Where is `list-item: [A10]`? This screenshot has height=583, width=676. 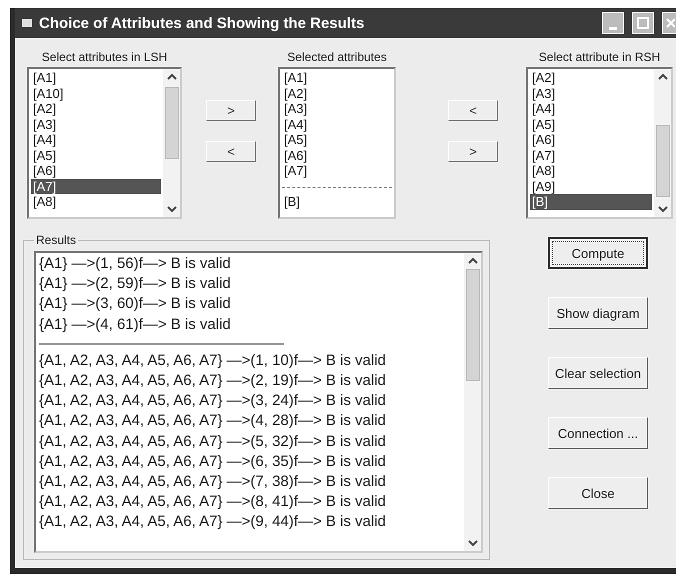 list-item: [A10] is located at coordinates (96, 93).